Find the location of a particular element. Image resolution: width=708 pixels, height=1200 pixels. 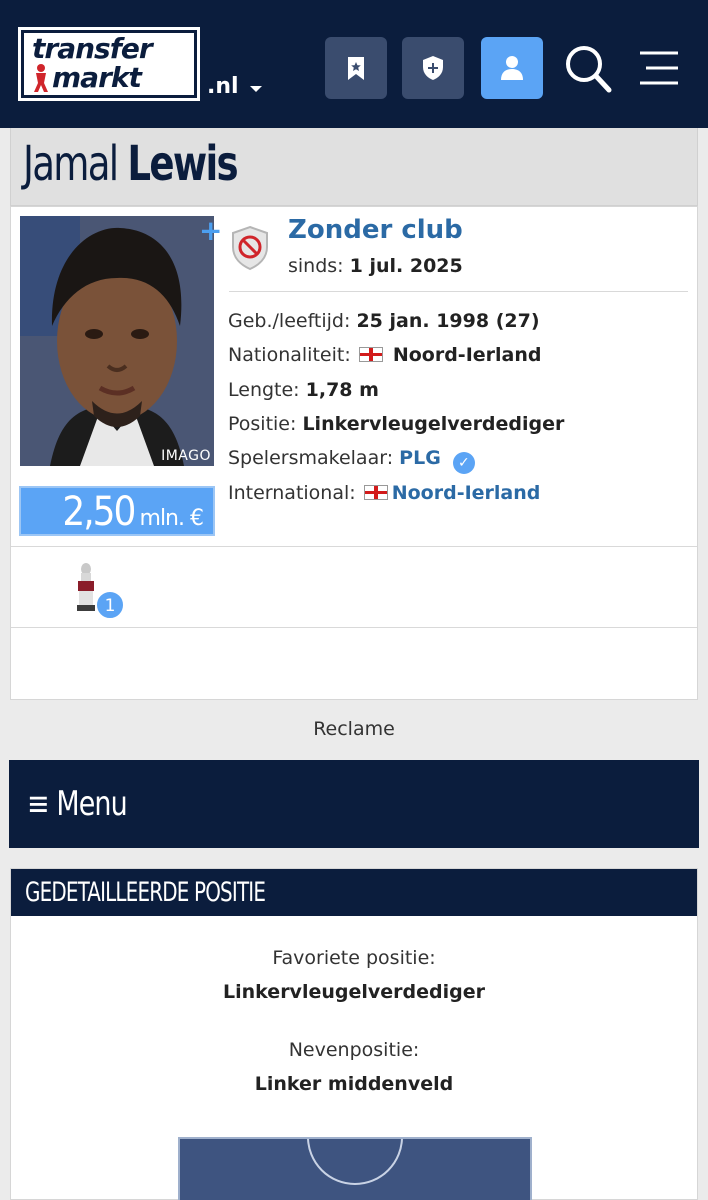

logo-player-icon is located at coordinates (41, 78).